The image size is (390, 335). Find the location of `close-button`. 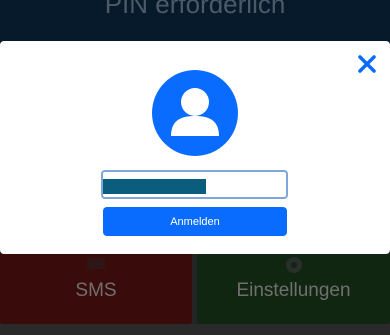

close-button is located at coordinates (367, 64).